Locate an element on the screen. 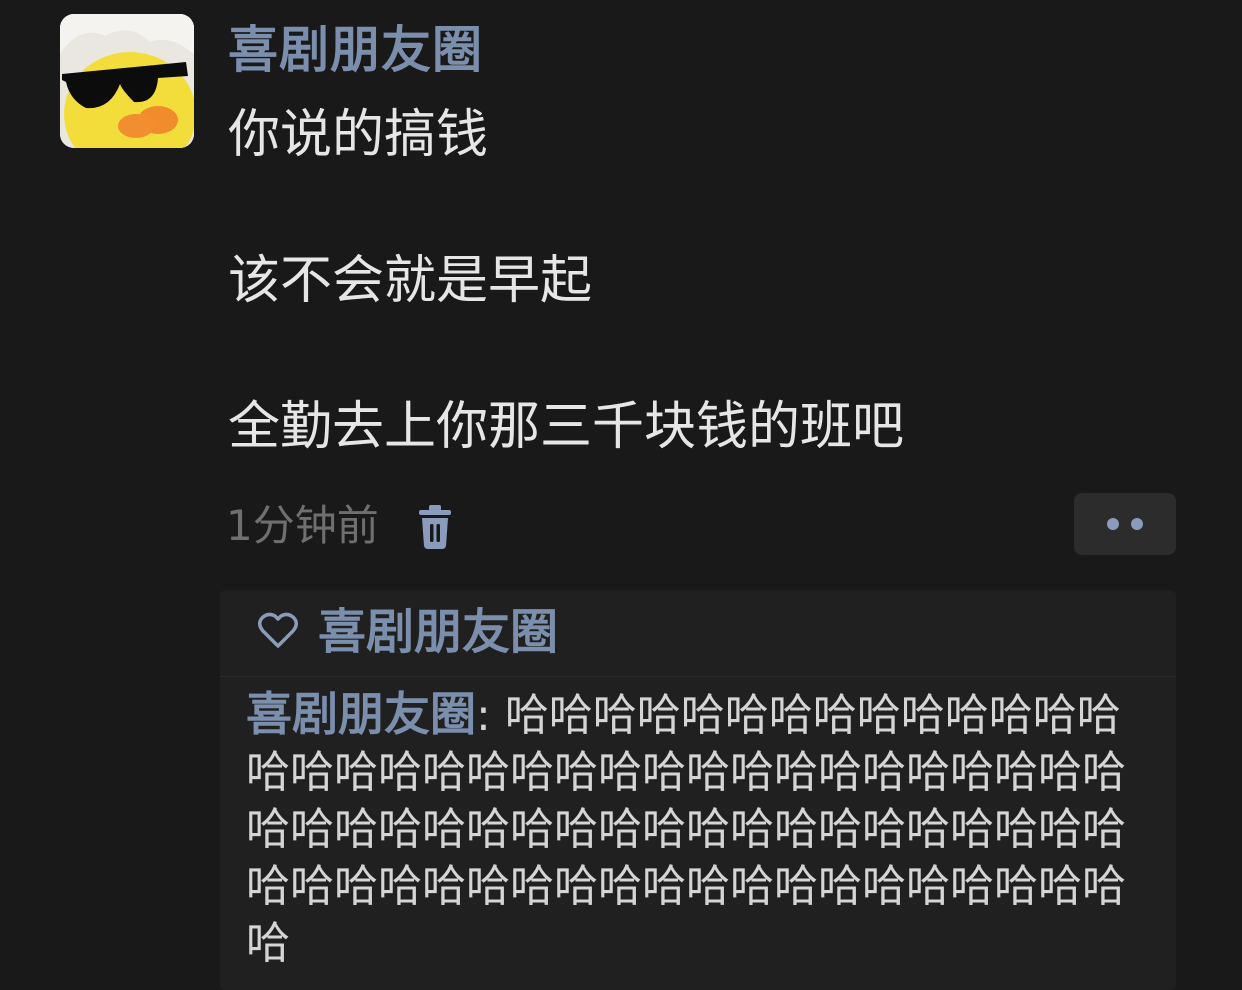 This screenshot has height=990, width=1242. trash-icon is located at coordinates (435, 526).